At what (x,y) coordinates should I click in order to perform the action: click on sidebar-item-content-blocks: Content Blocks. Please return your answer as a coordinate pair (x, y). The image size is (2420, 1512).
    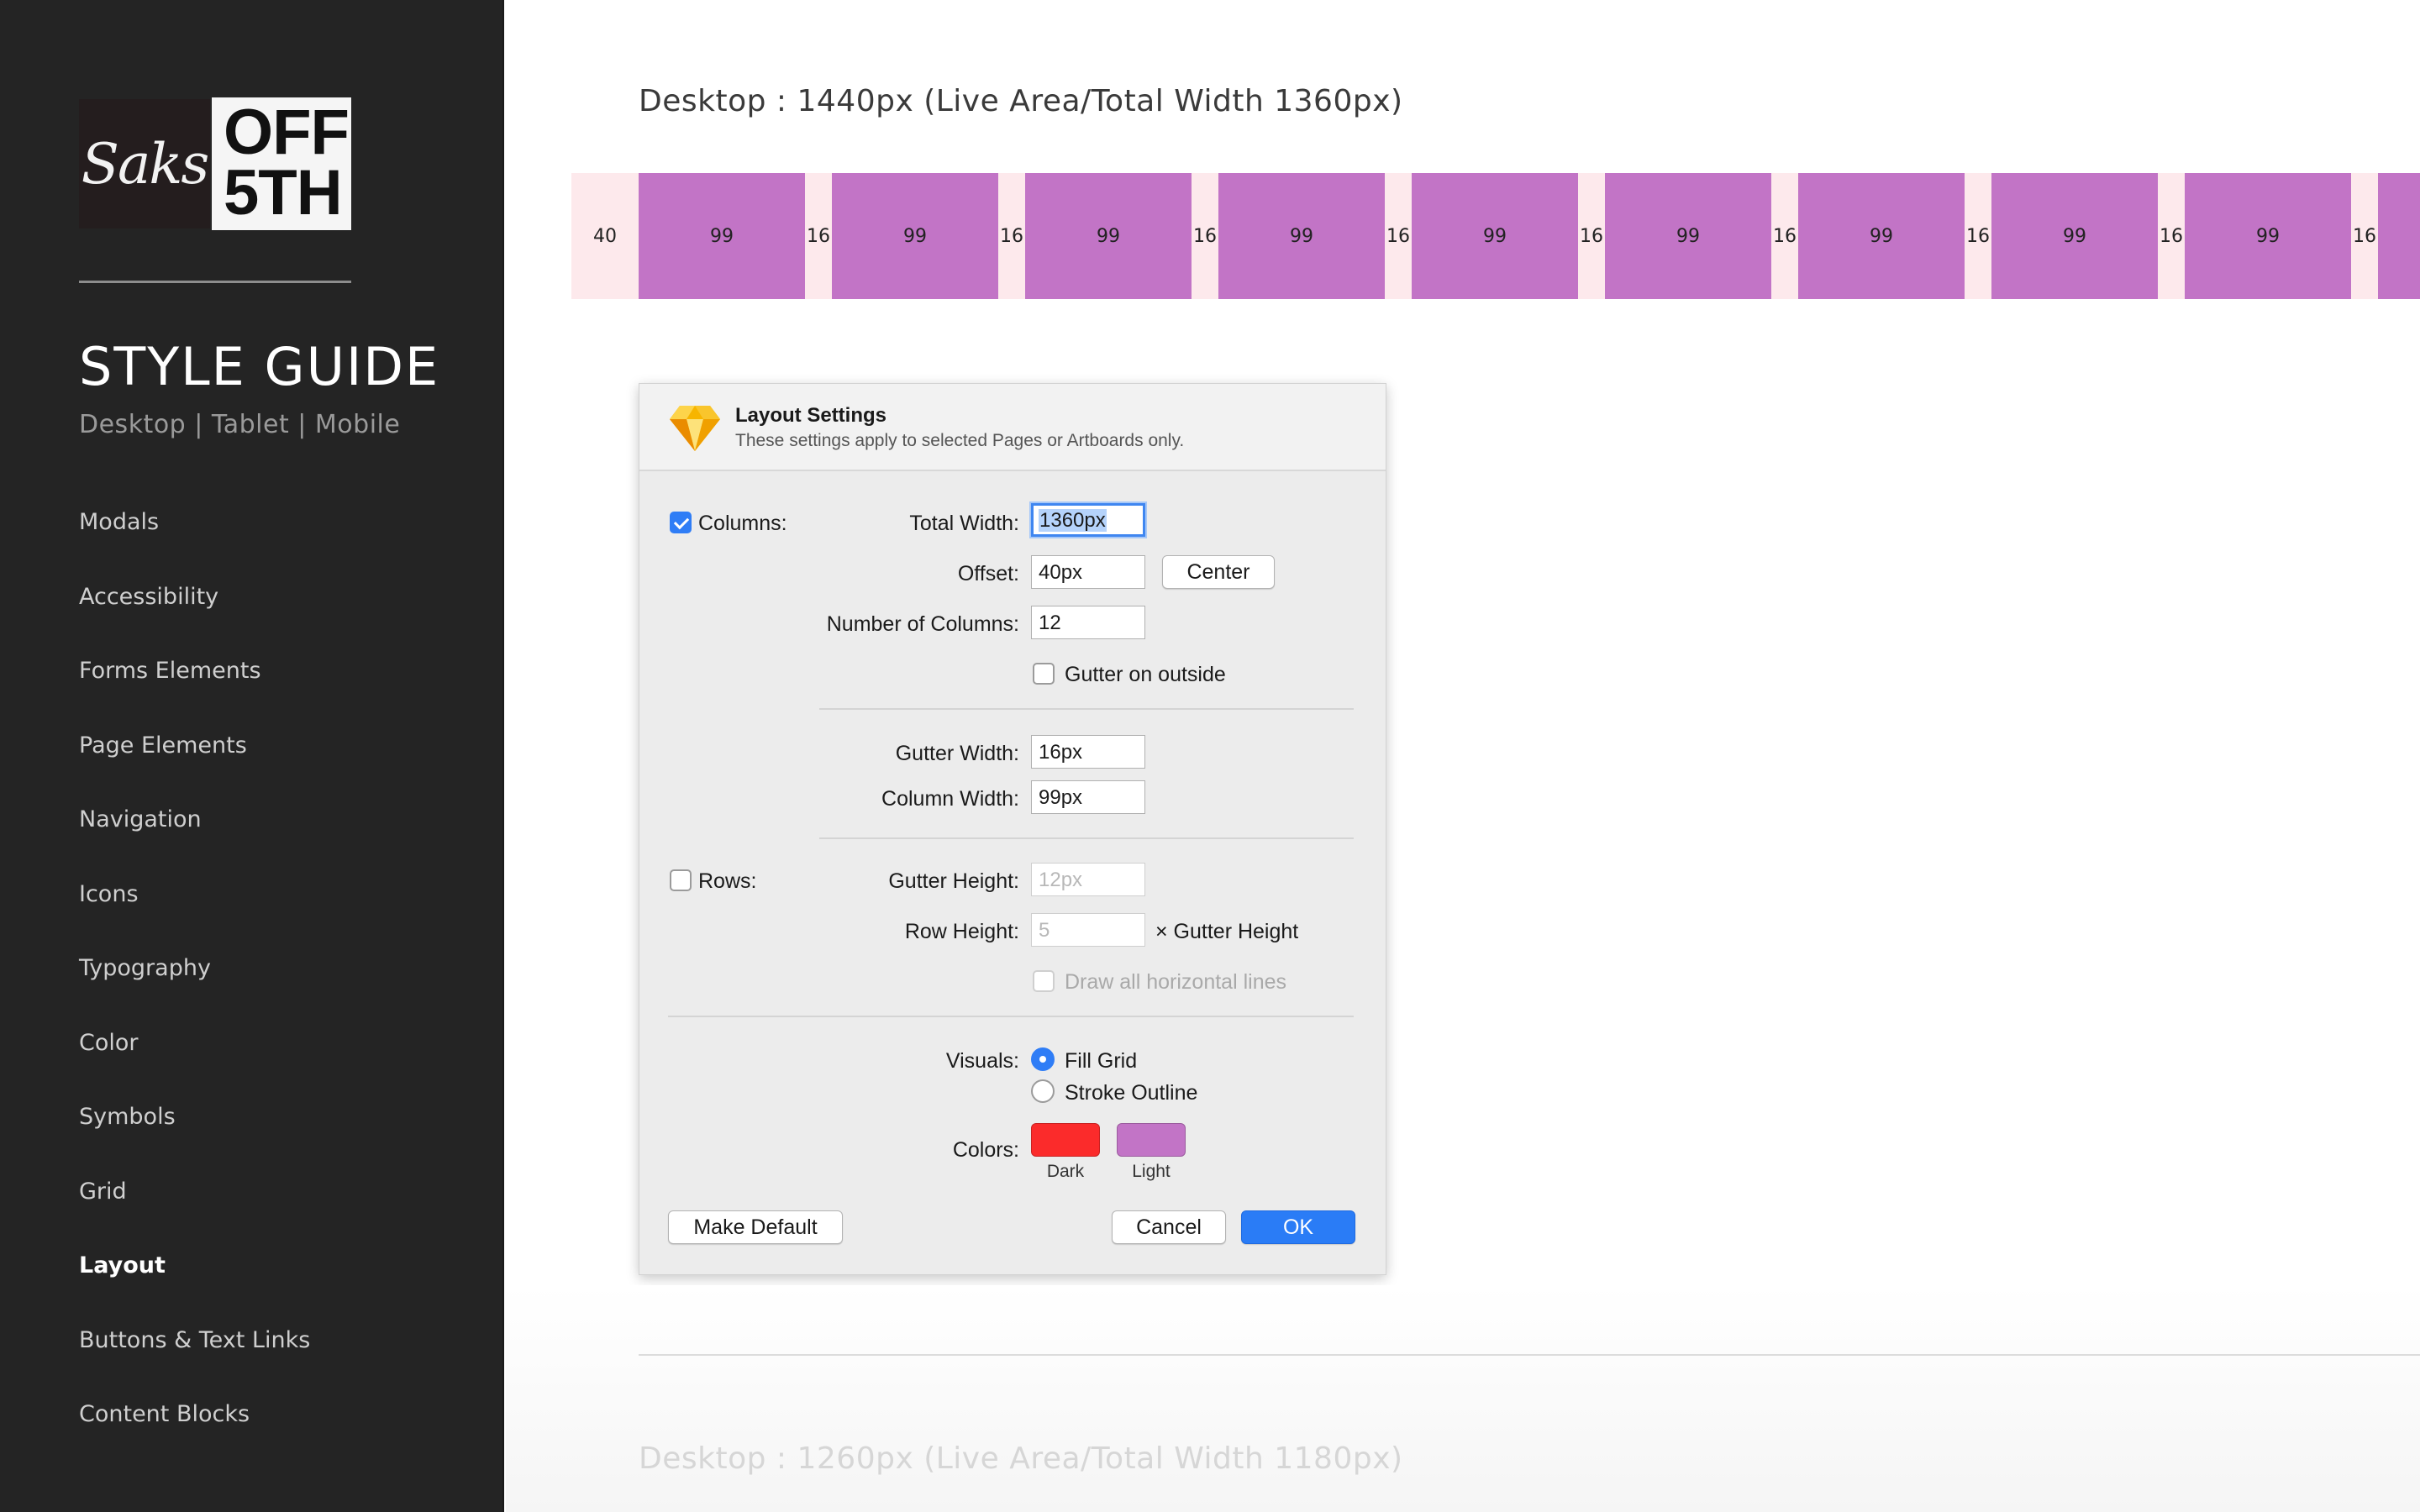
    Looking at the image, I should click on (195, 1433).